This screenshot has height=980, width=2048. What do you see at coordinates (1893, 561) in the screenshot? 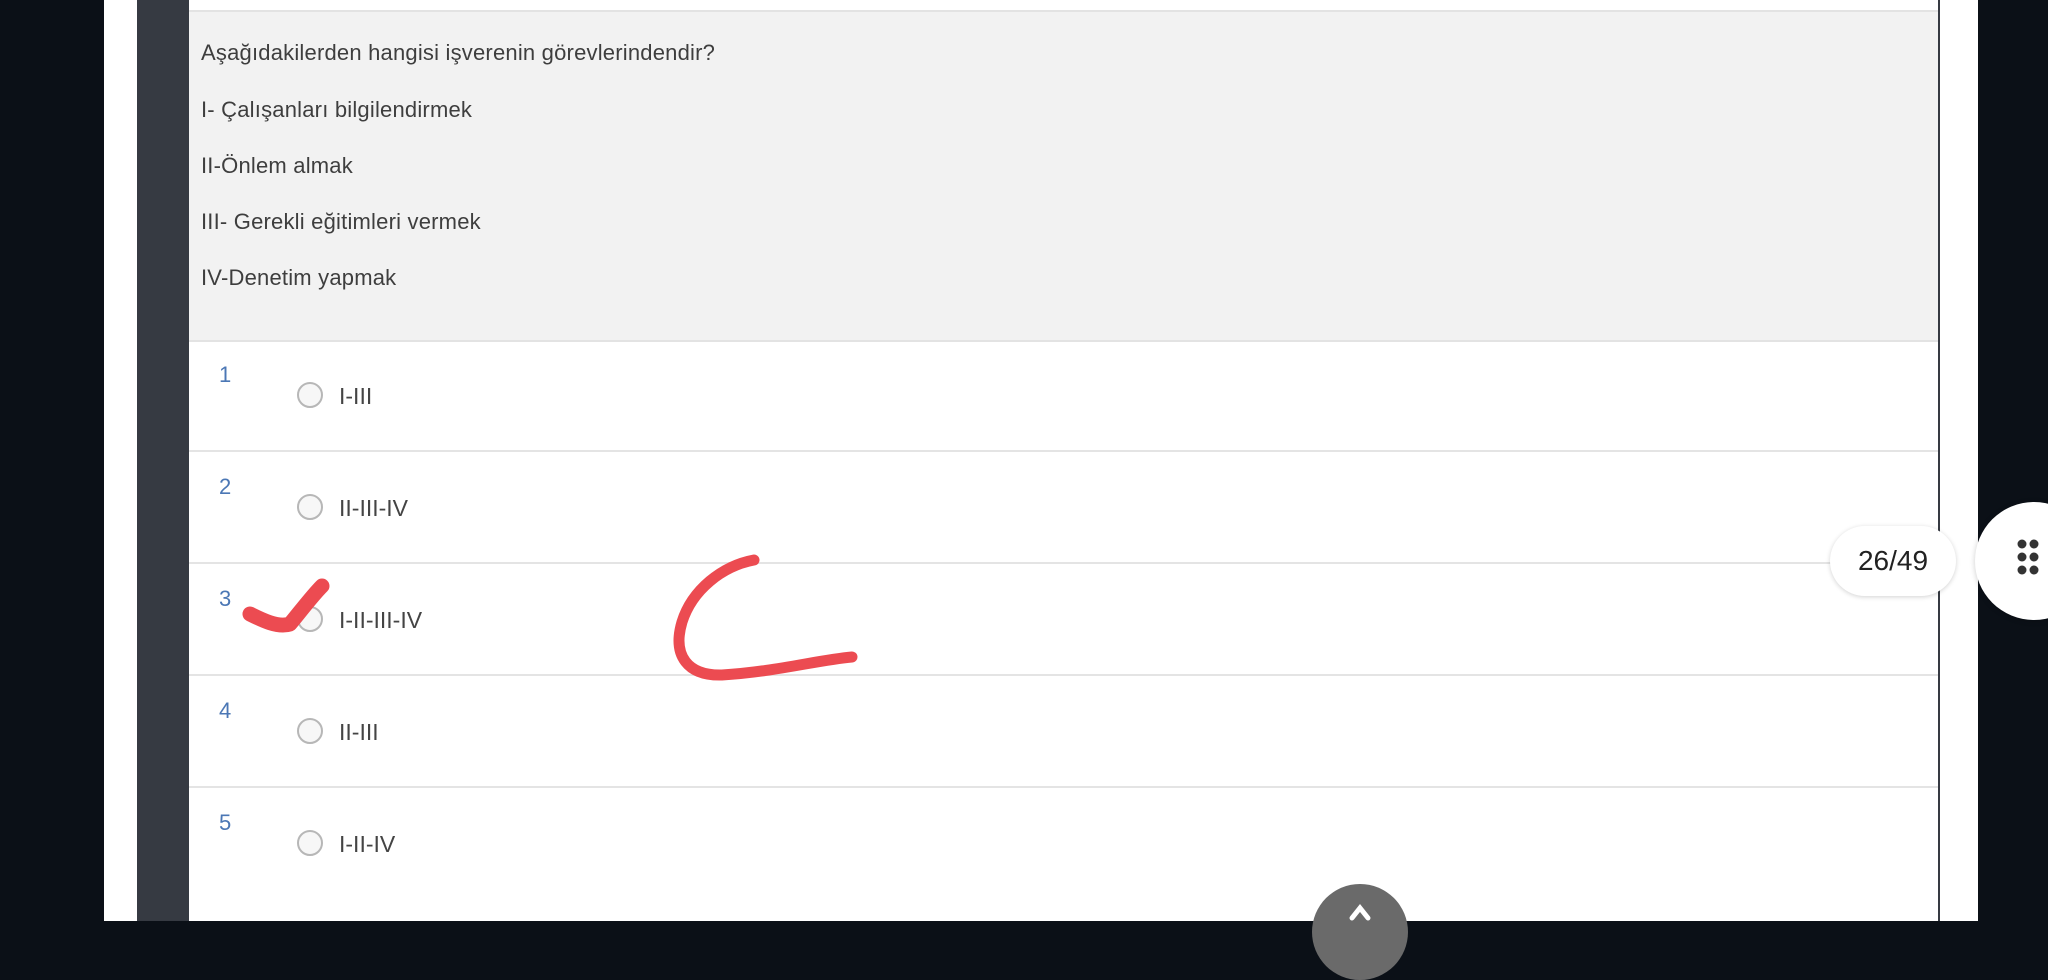
I see `question-counter: 26/49` at bounding box center [1893, 561].